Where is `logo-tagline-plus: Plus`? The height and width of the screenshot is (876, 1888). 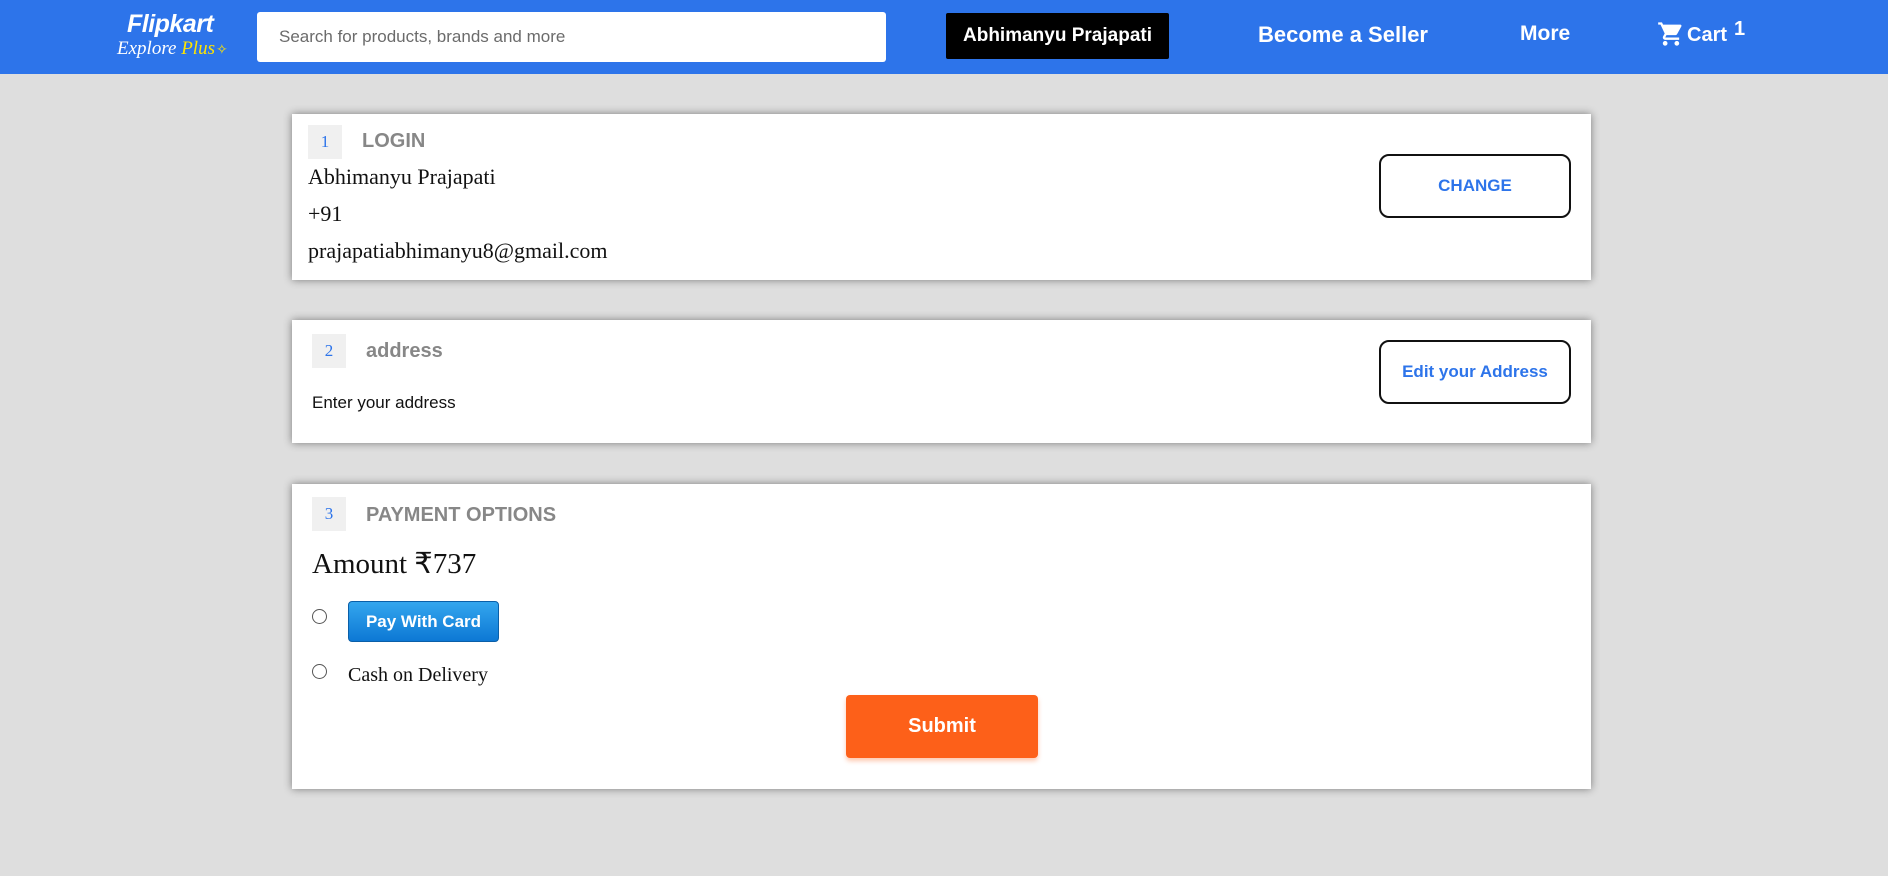 logo-tagline-plus: Plus is located at coordinates (198, 48).